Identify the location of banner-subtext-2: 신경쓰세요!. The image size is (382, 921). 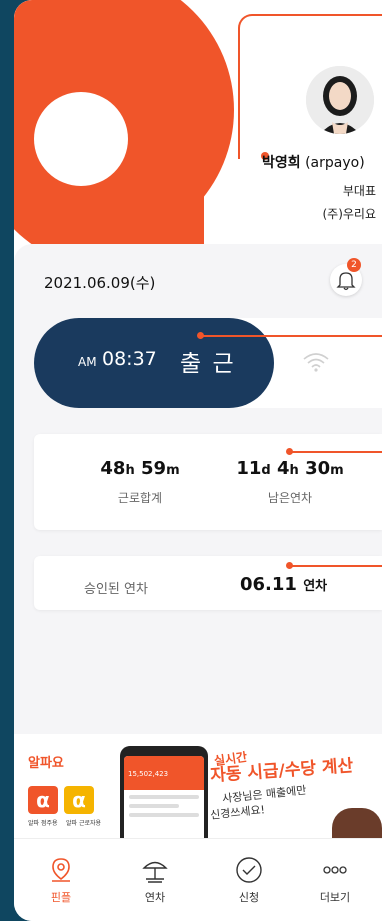
(237, 812).